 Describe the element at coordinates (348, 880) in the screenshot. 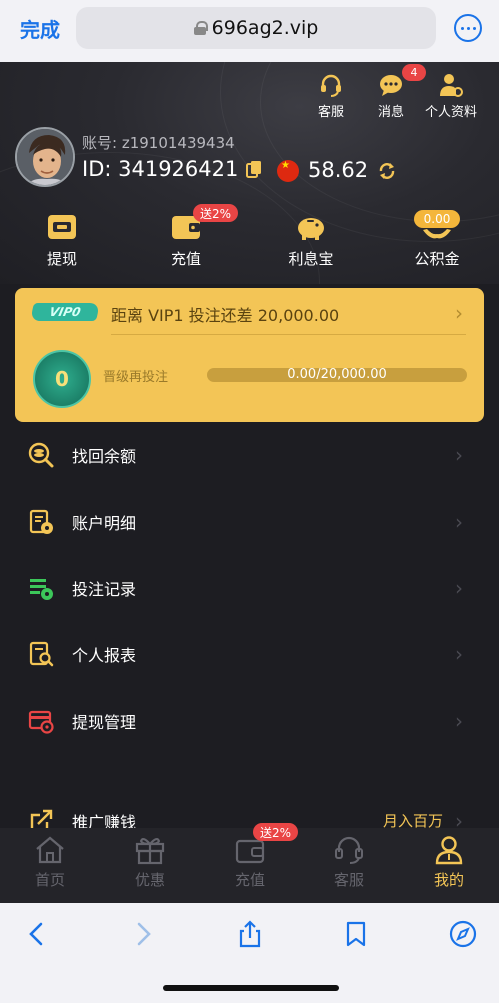

I see `tab-service-label: 客服` at that location.